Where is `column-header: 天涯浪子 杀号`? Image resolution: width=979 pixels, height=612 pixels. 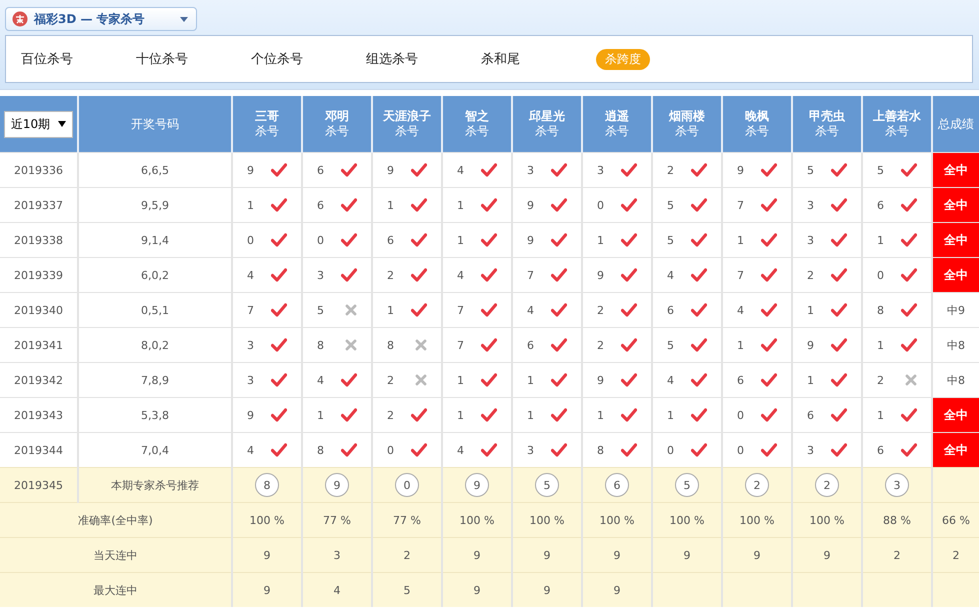 column-header: 天涯浪子 杀号 is located at coordinates (407, 124).